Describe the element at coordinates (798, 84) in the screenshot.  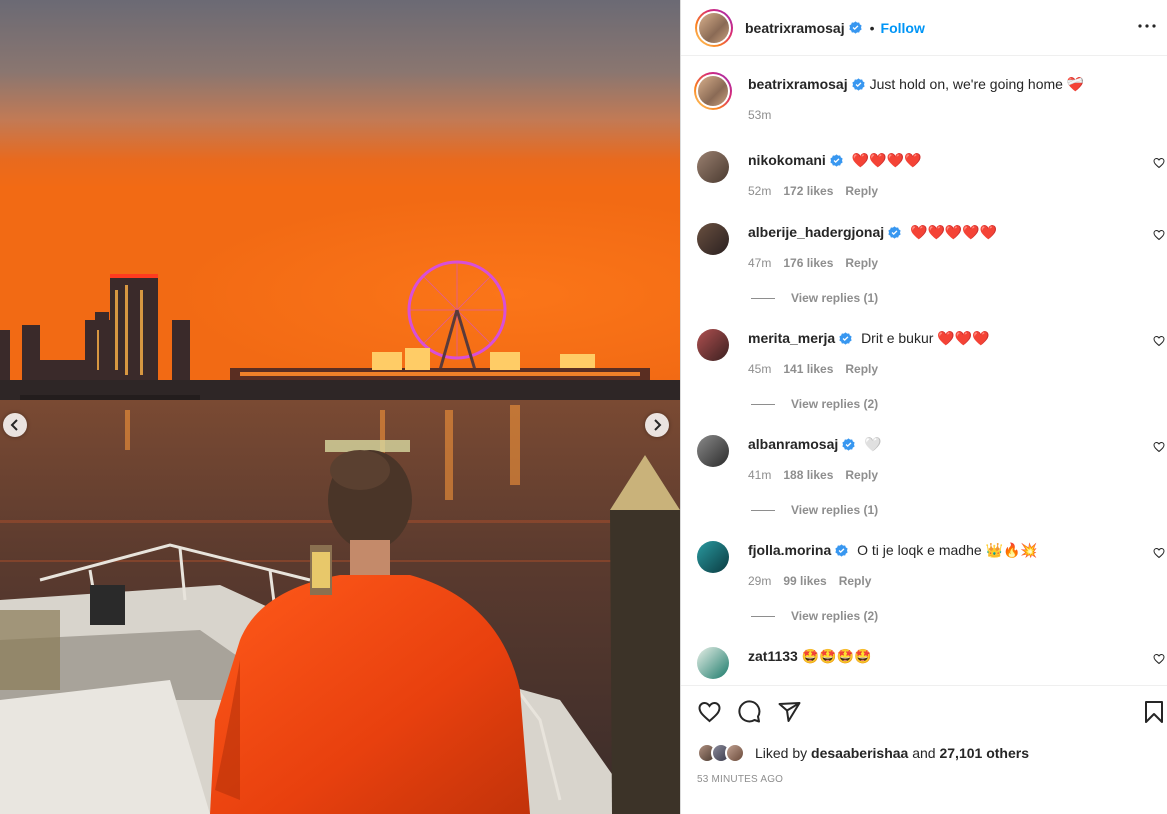
I see `caption-username: beatrixramosaj` at that location.